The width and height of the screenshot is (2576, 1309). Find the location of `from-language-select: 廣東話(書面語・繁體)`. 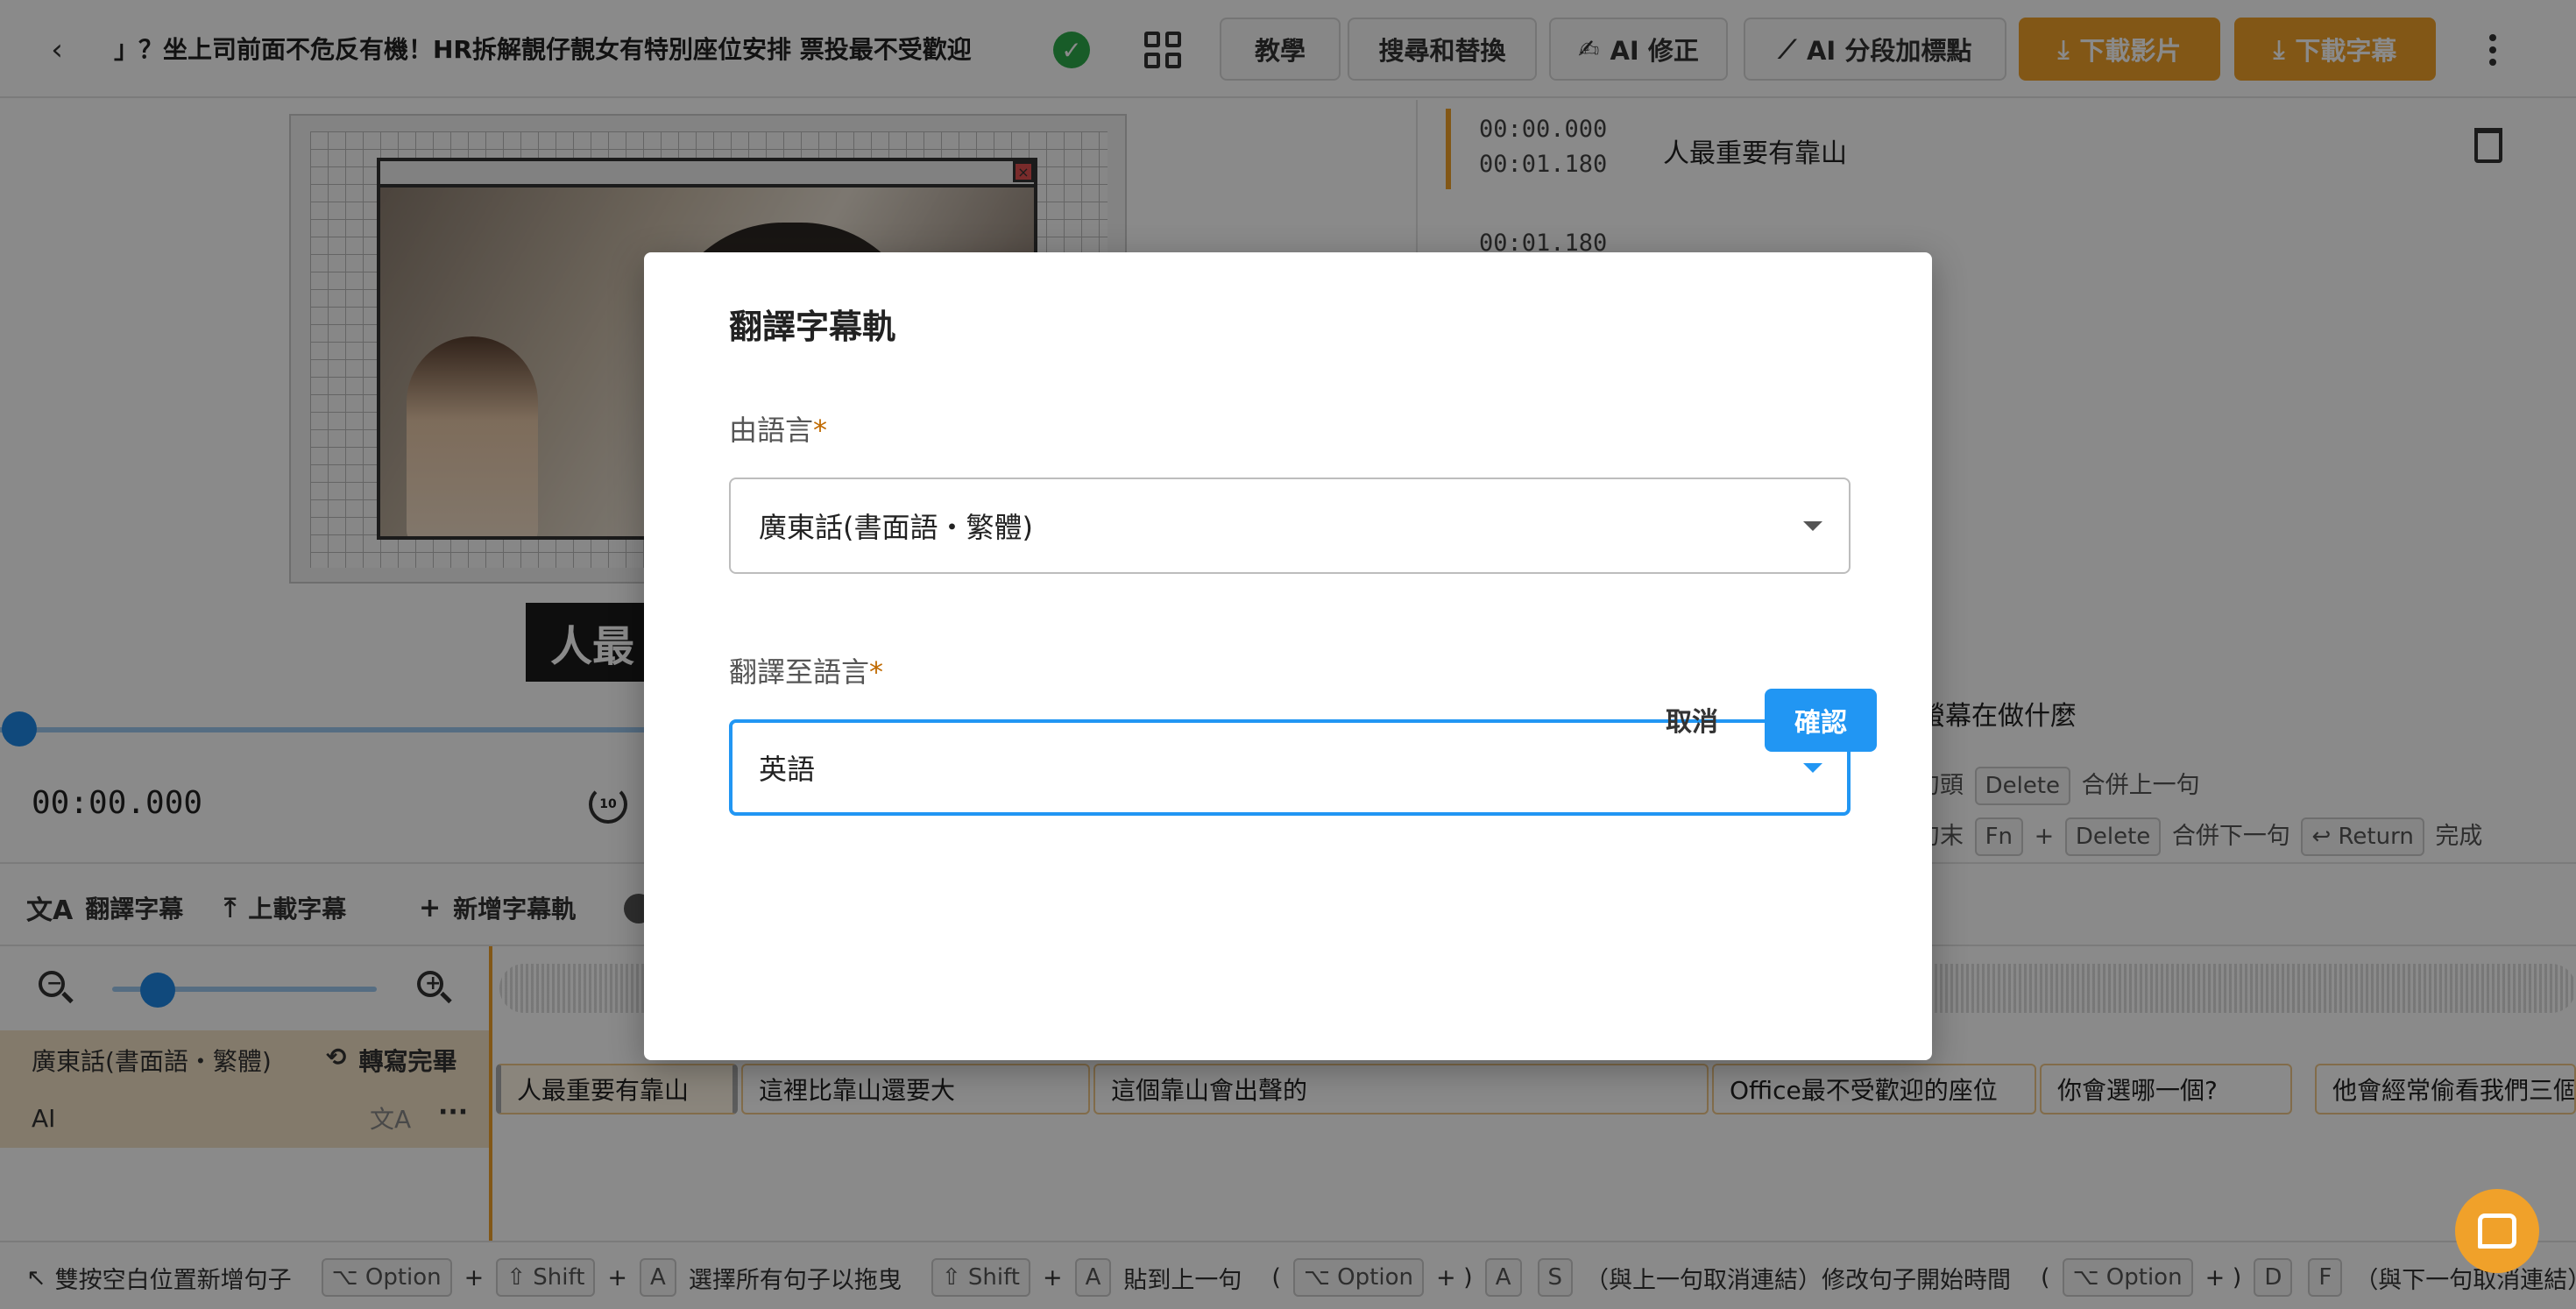

from-language-select: 廣東話(書面語・繁體) is located at coordinates (1290, 526).